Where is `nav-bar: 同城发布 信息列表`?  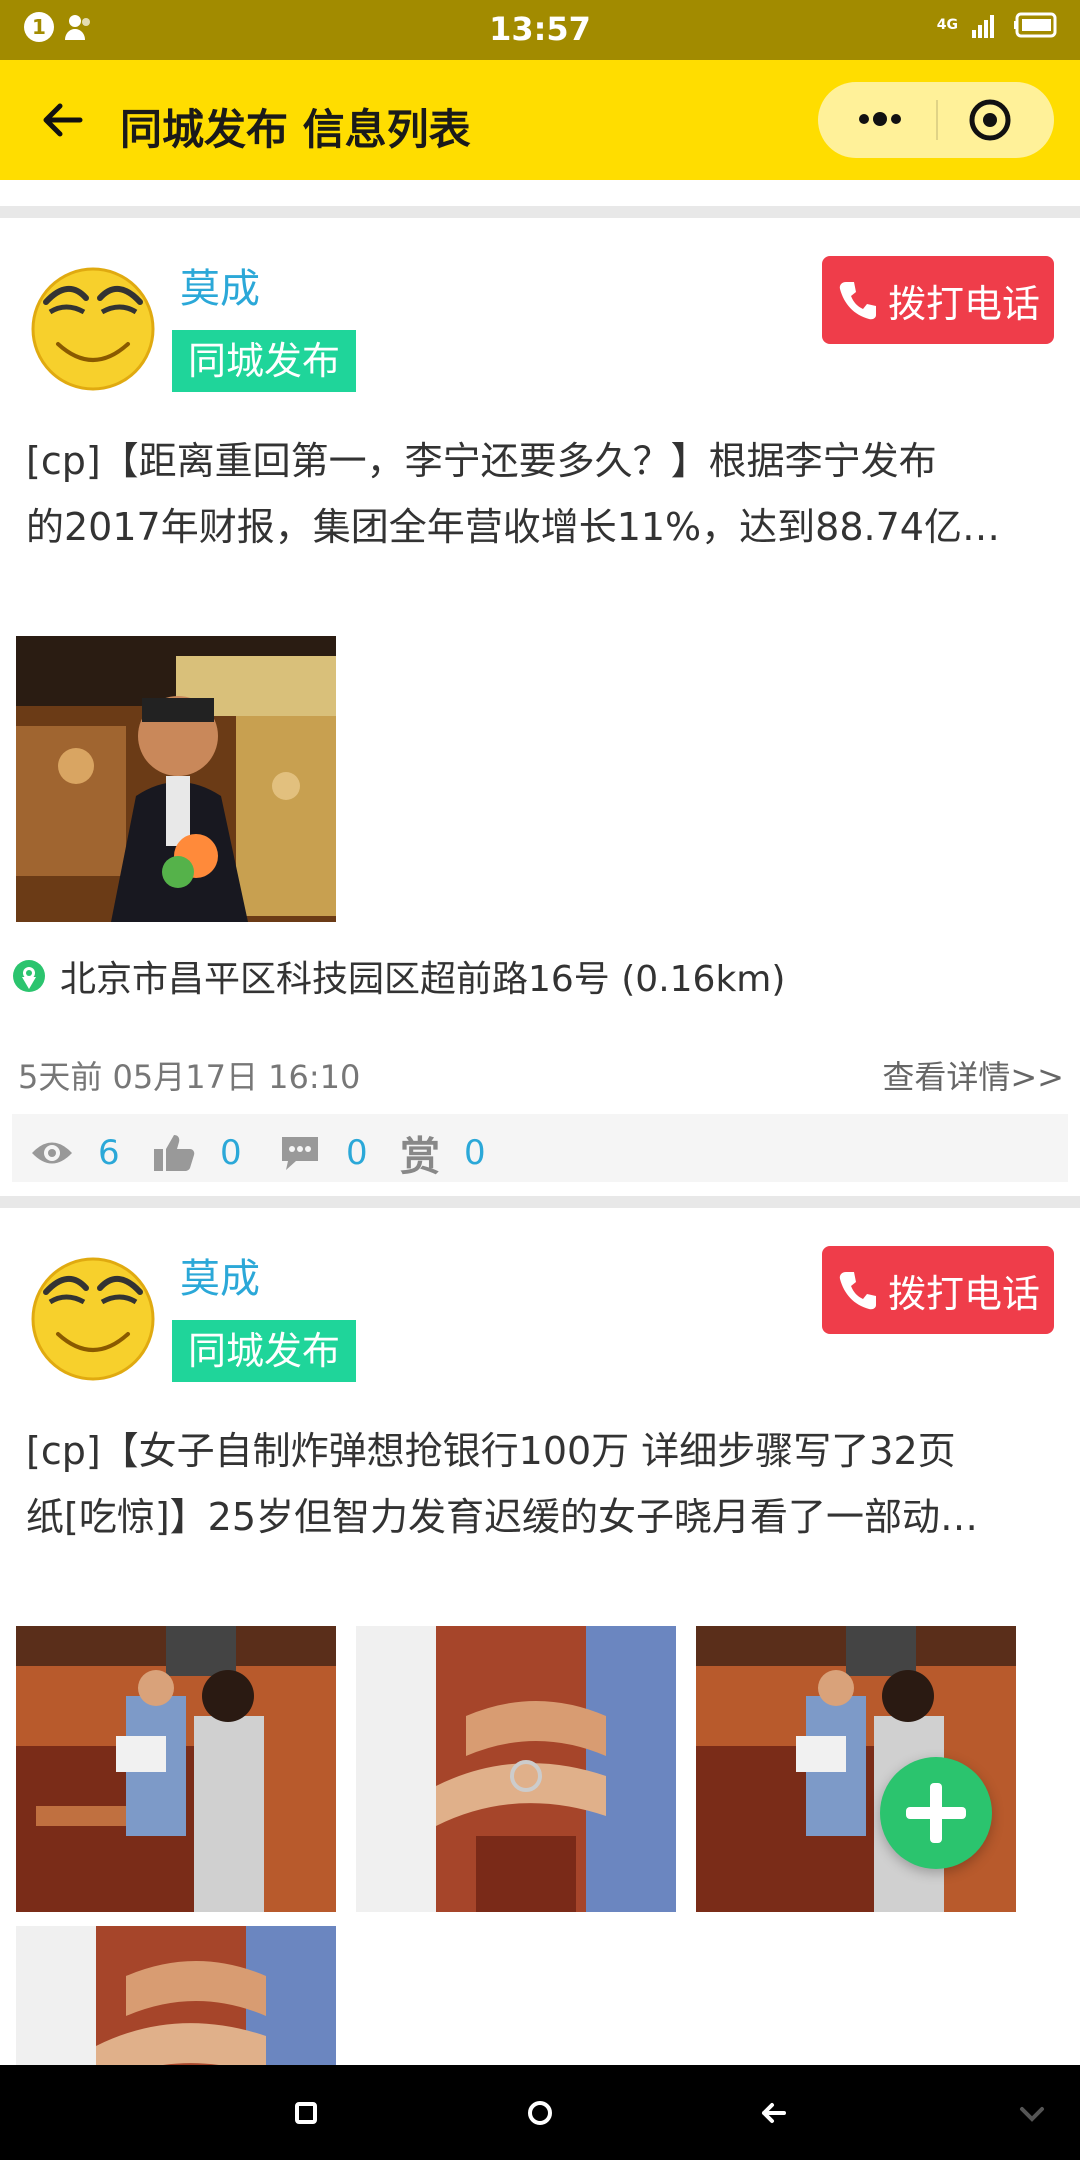 nav-bar: 同城发布 信息列表 is located at coordinates (540, 120).